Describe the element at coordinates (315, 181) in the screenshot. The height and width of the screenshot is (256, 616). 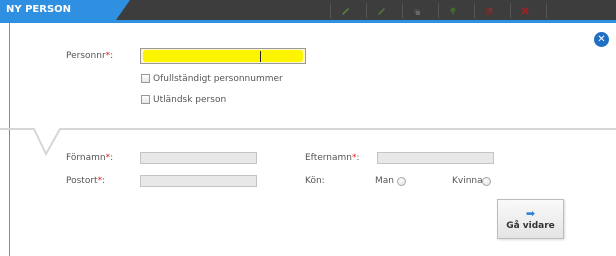
I see `kon-label: Kön:` at that location.